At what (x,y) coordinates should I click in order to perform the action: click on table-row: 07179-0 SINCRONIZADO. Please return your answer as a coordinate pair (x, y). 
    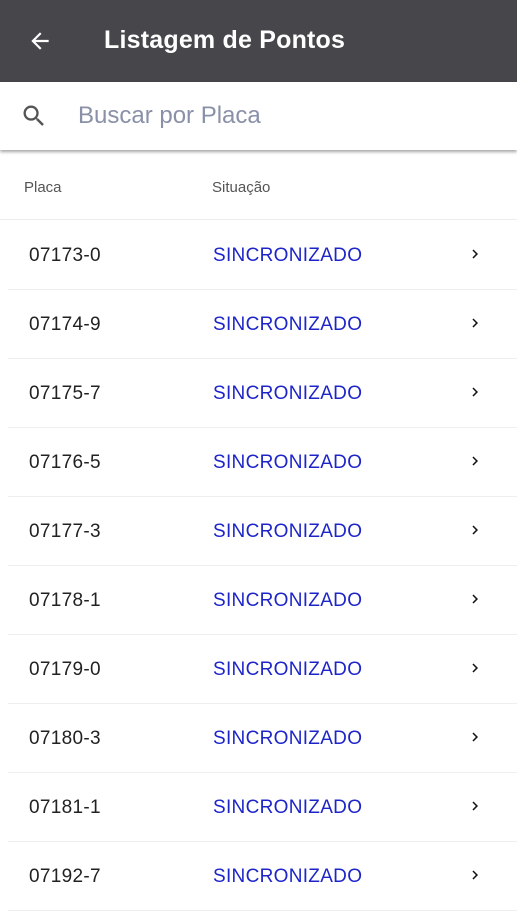
    Looking at the image, I should click on (262, 669).